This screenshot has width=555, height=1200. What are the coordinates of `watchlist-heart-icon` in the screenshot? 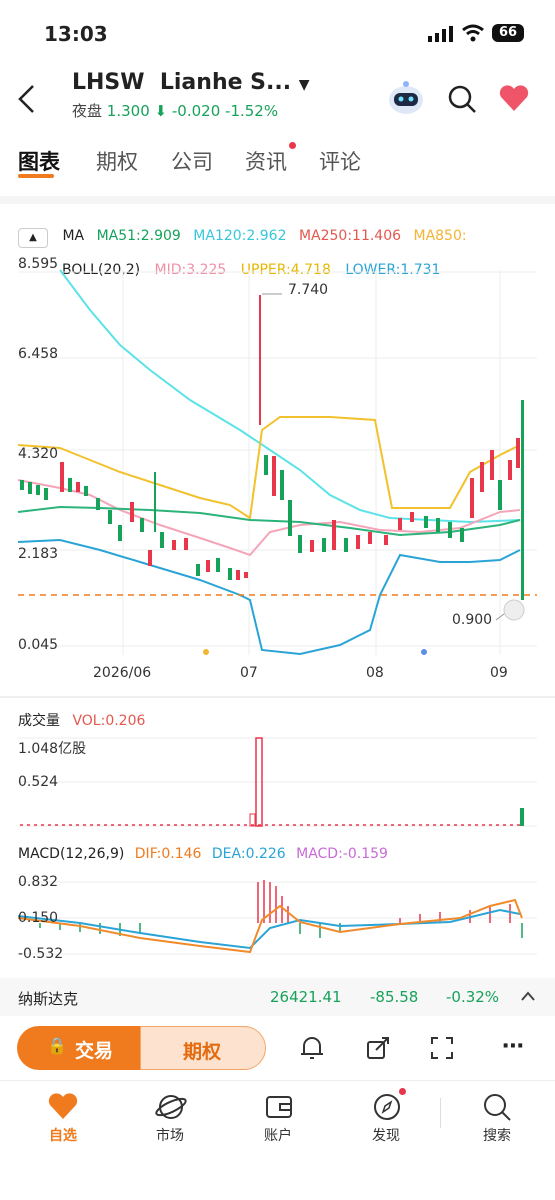 It's located at (63, 1106).